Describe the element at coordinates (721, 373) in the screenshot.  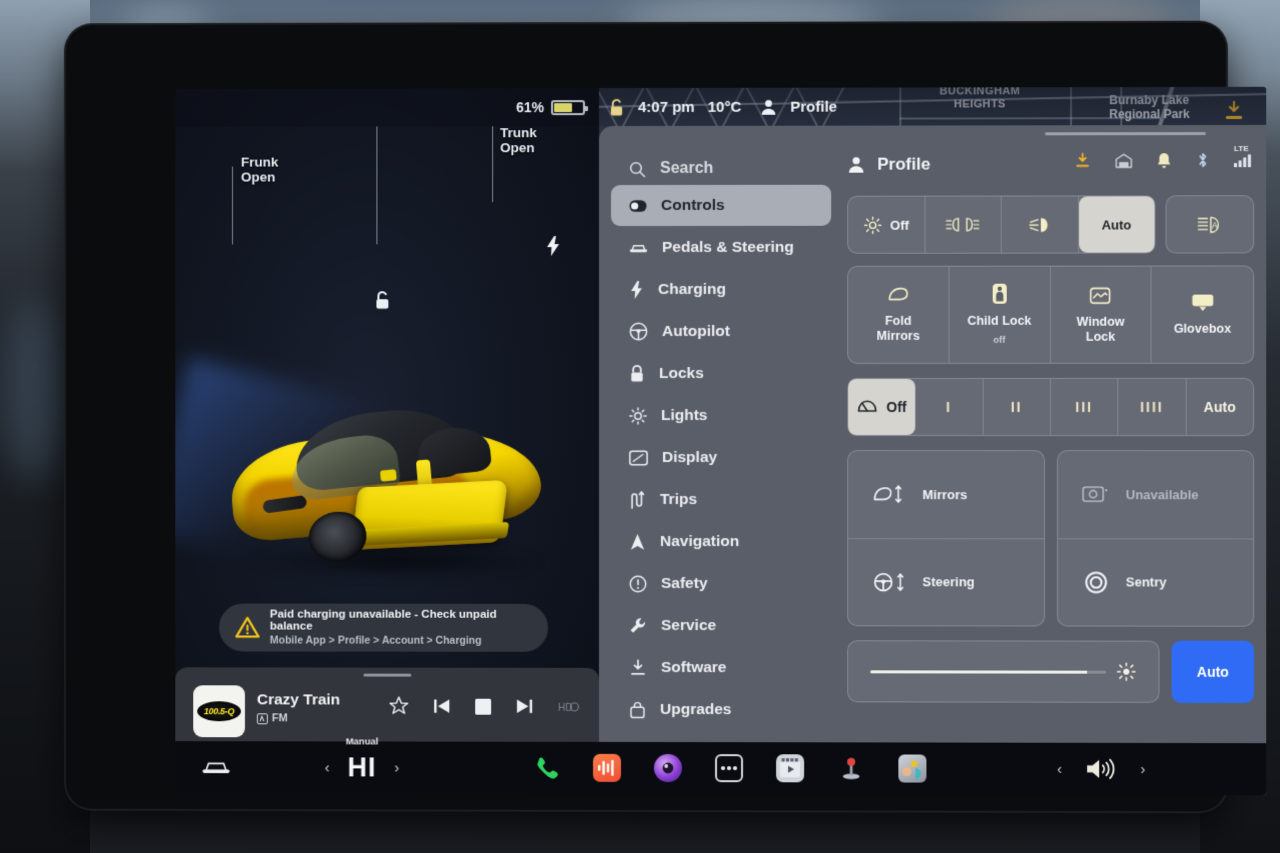
I see `sidebar-item-locks: Locks` at that location.